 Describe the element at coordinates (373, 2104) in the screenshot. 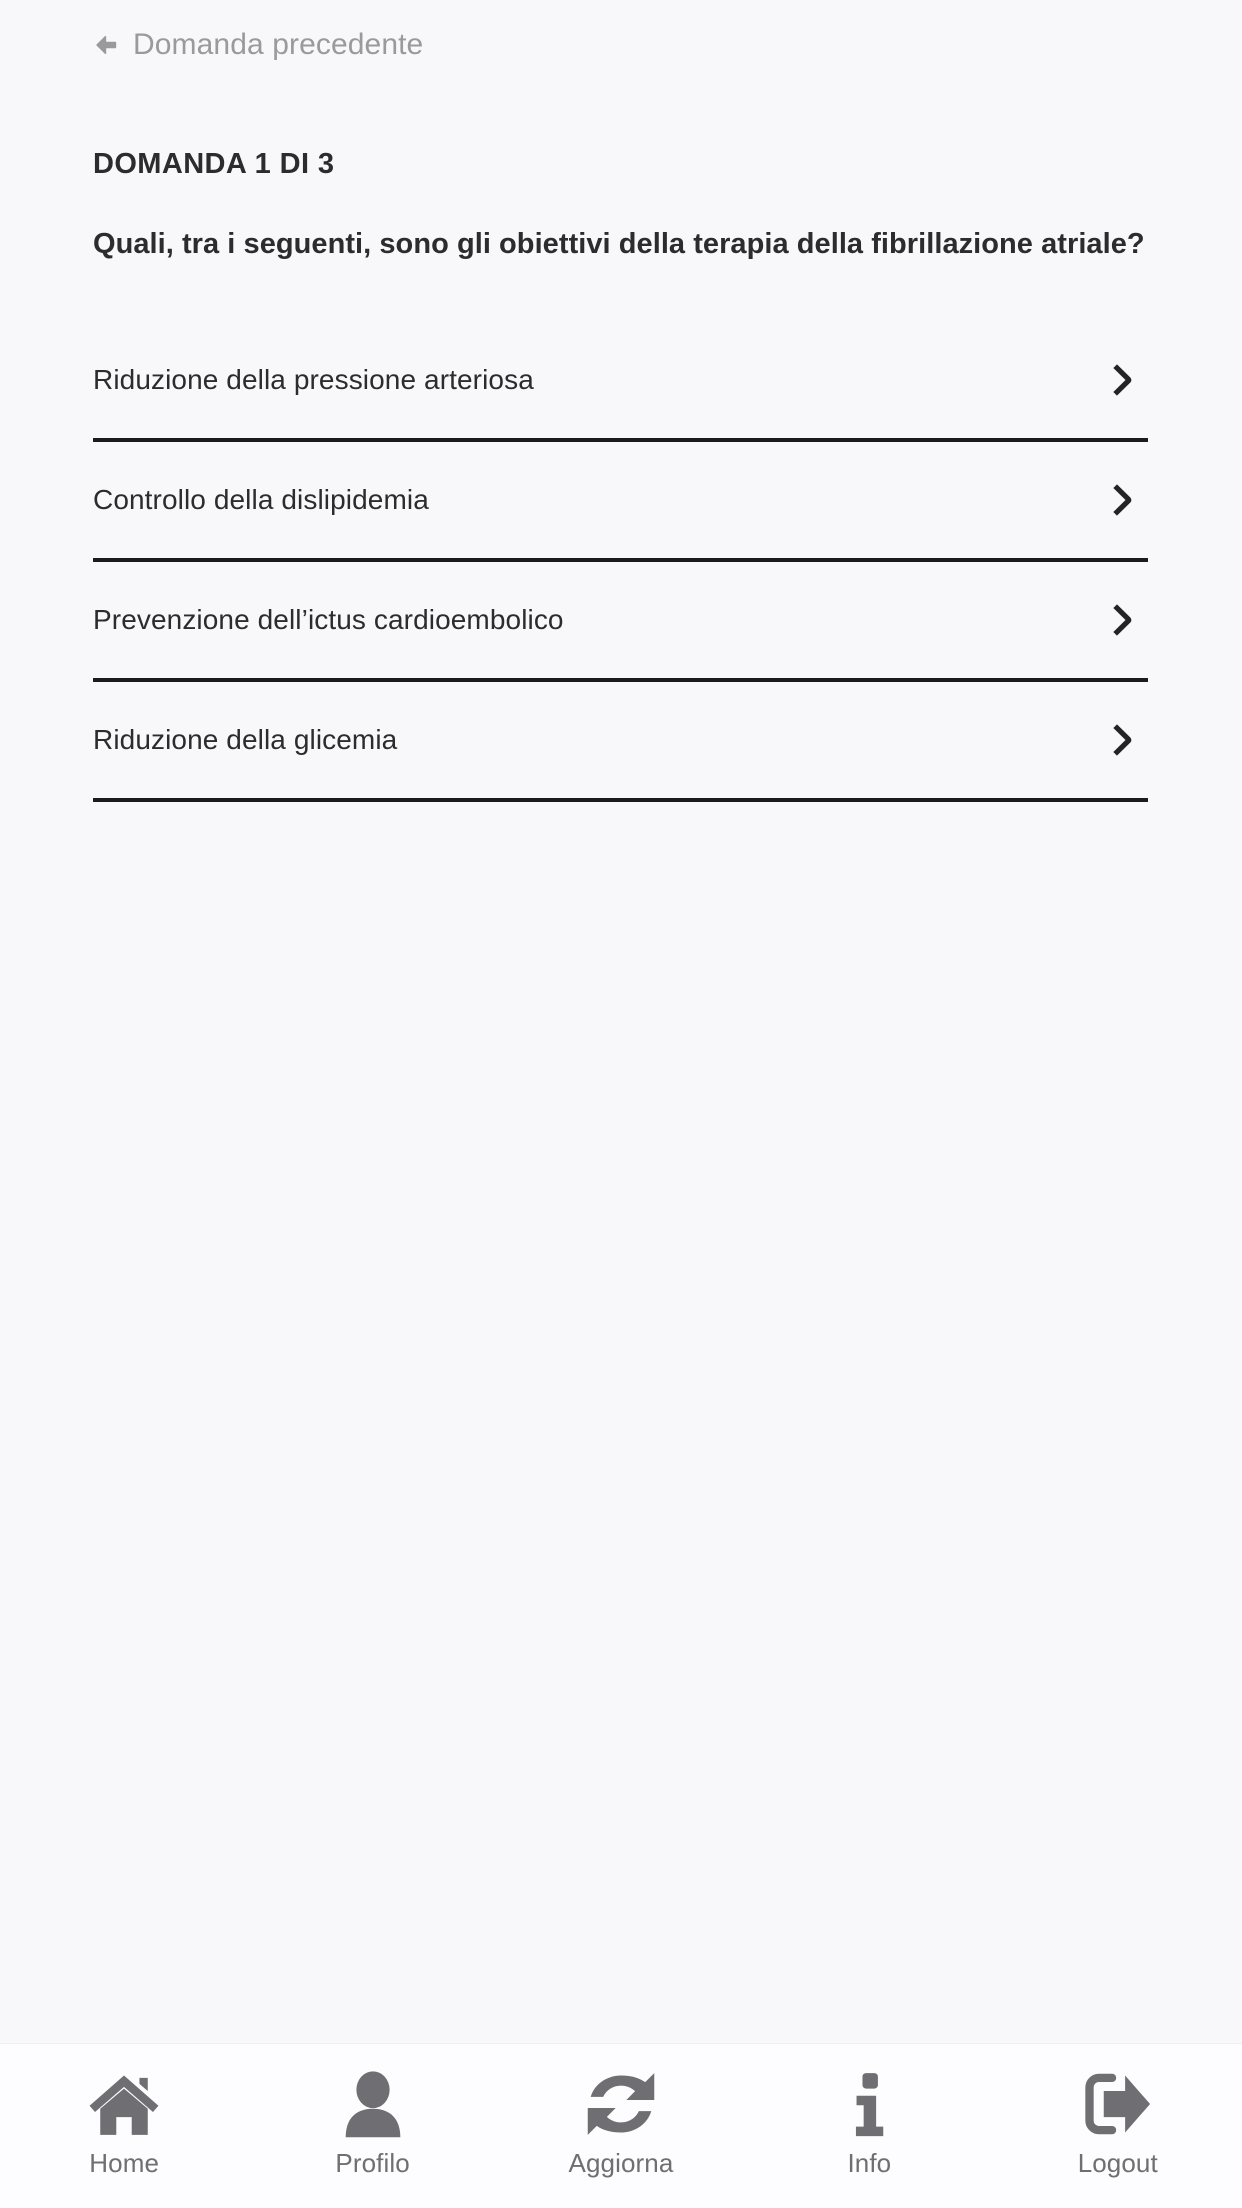

I see `user-icon` at that location.